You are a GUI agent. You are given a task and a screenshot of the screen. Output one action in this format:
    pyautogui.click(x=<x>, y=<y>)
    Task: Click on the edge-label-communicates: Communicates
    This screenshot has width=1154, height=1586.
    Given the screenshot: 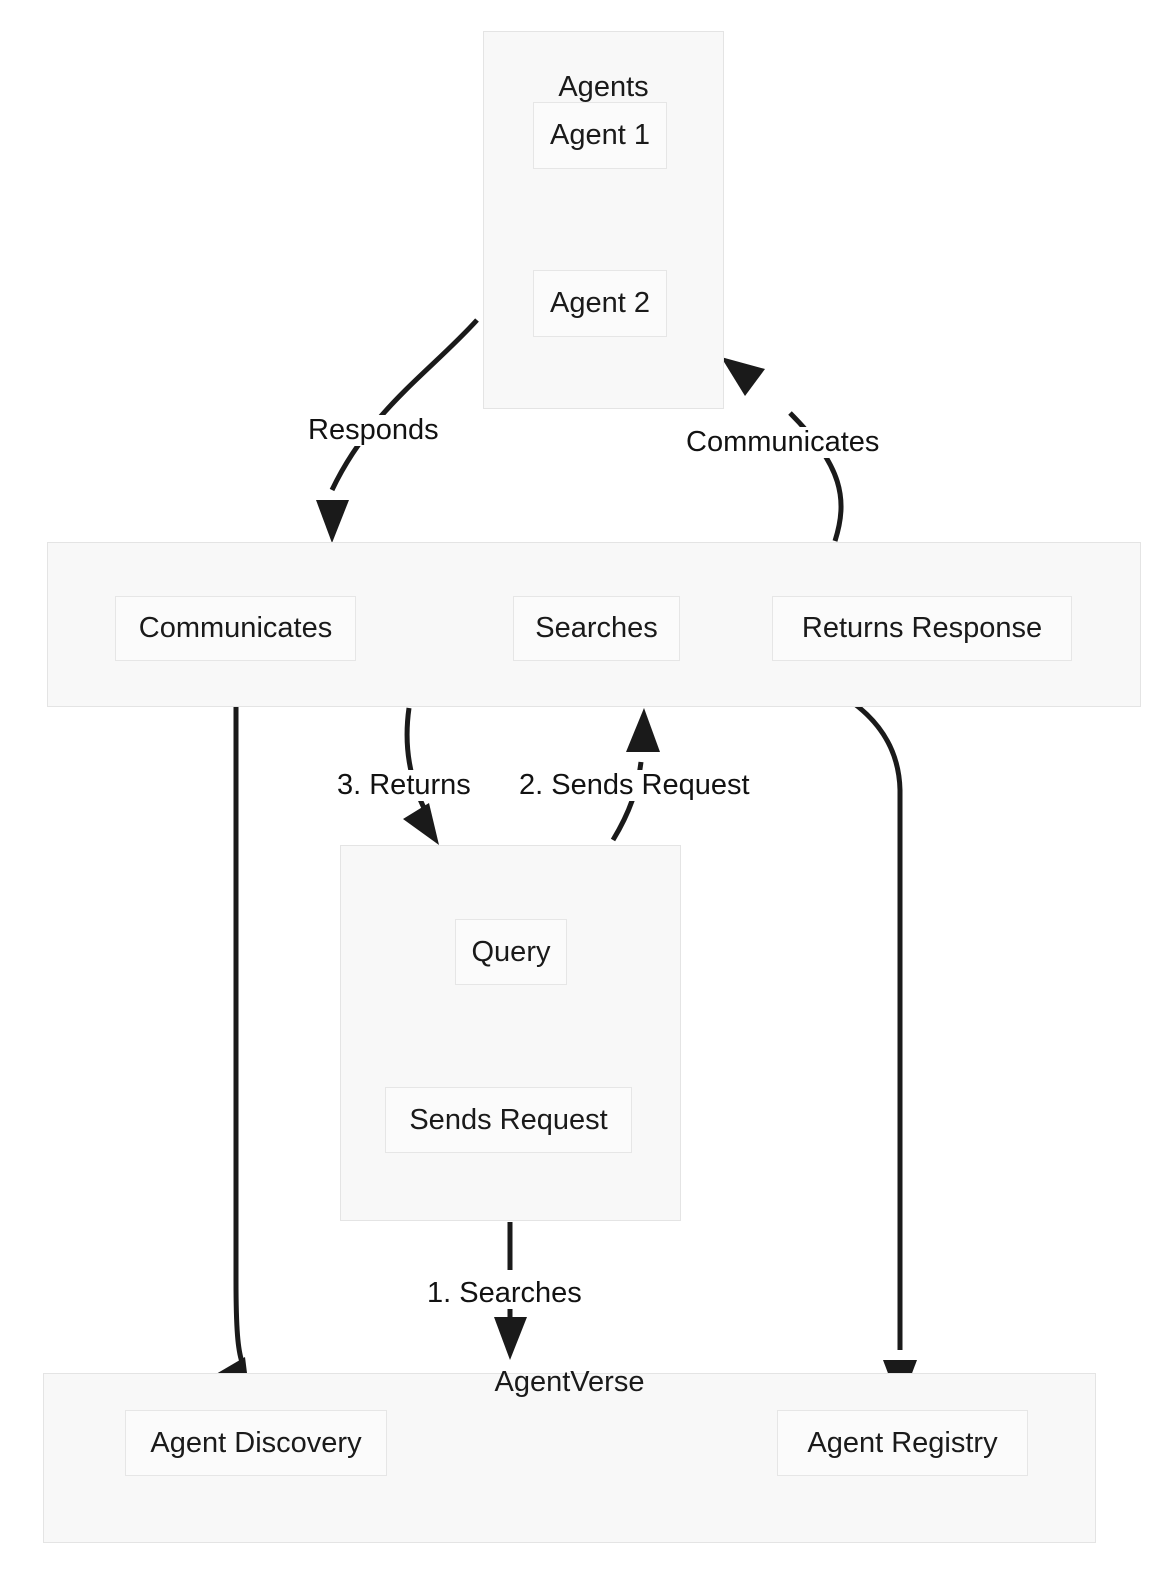 What is the action you would take?
    pyautogui.click(x=783, y=442)
    